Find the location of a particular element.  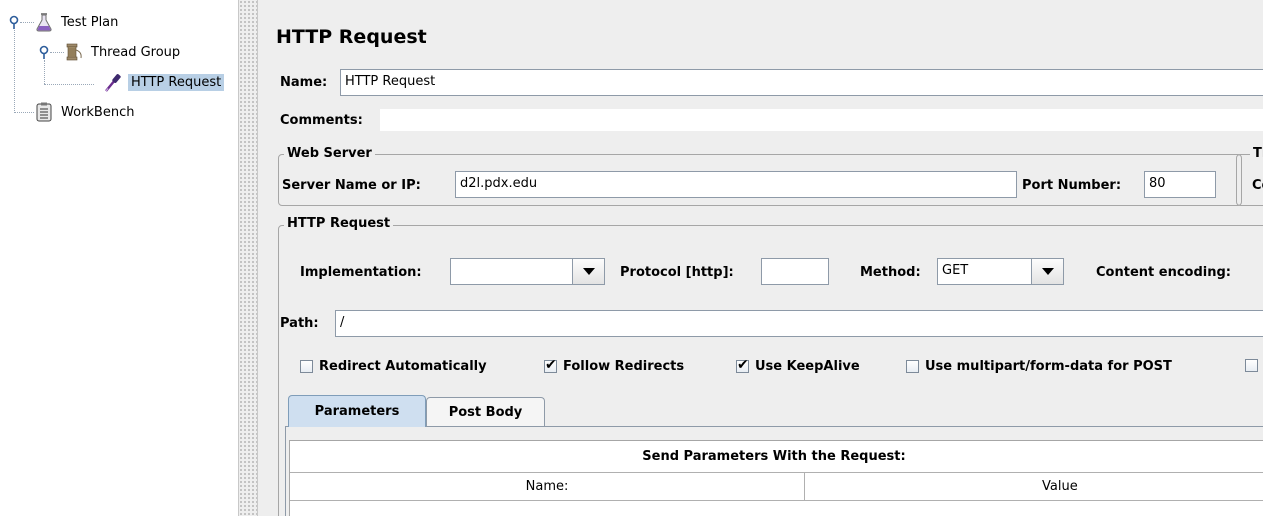

checkbox-label: Redirect Automatically is located at coordinates (403, 366).